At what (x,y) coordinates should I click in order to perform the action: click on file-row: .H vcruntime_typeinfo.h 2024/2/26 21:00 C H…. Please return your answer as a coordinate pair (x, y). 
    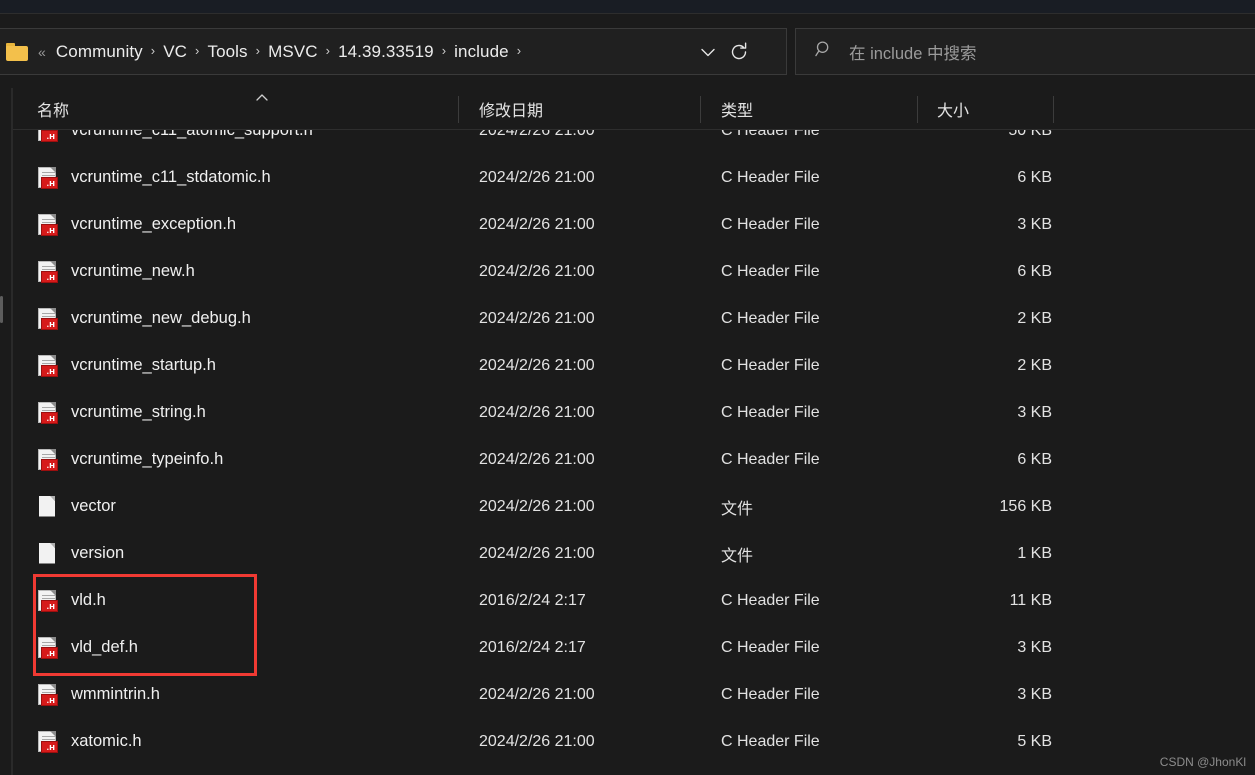
    Looking at the image, I should click on (634, 459).